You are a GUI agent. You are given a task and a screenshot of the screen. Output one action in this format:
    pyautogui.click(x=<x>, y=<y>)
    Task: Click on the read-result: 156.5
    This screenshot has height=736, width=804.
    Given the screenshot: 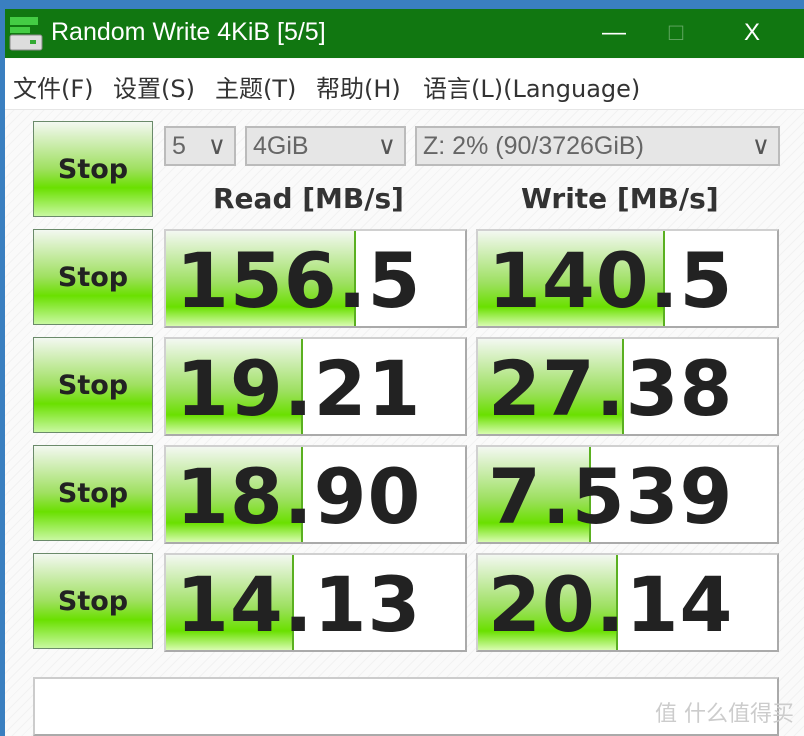 What is the action you would take?
    pyautogui.click(x=315, y=278)
    